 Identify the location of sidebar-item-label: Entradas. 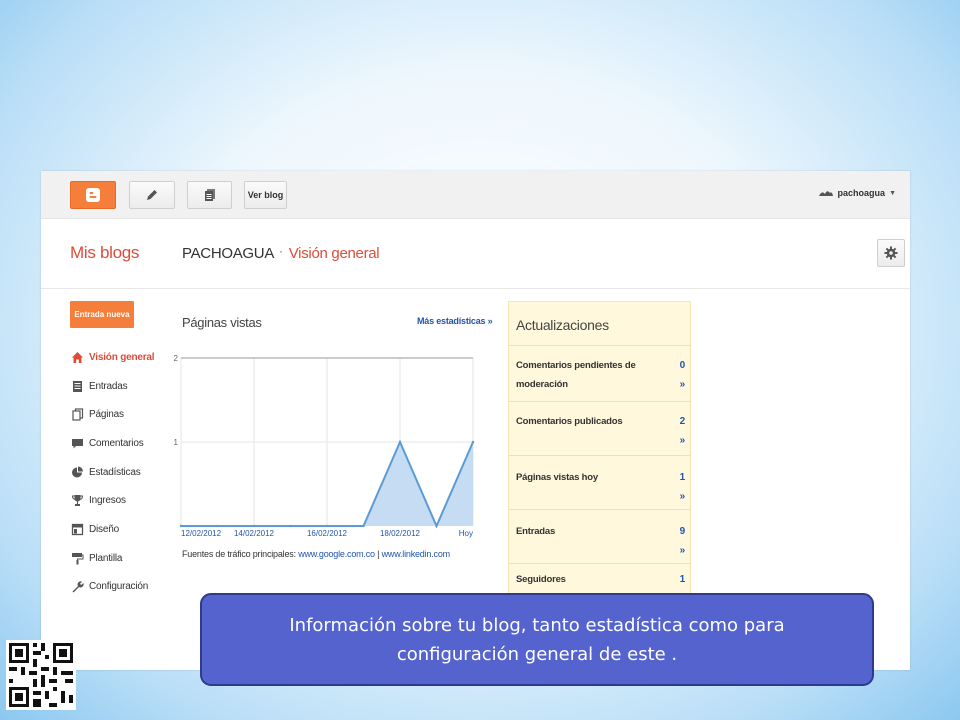
(108, 386).